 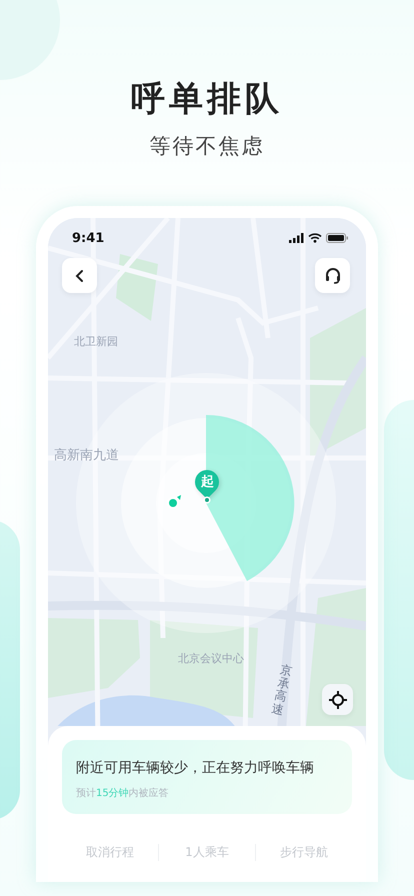 I want to click on page-subtitle: 等待不焦虑, so click(x=207, y=146).